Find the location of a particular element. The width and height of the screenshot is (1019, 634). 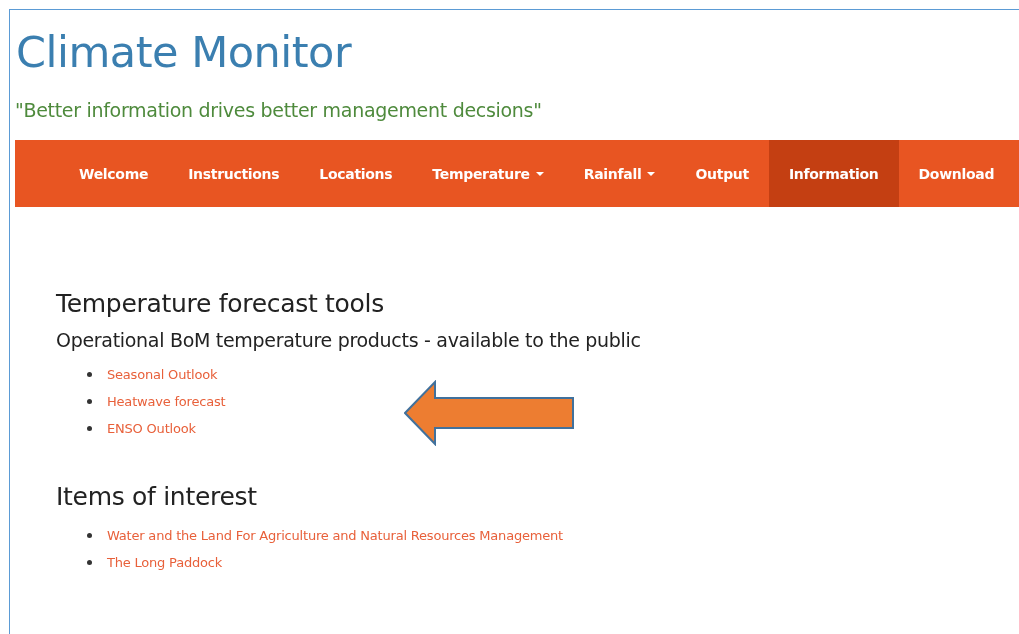

nav-item: Locations is located at coordinates (356, 173).